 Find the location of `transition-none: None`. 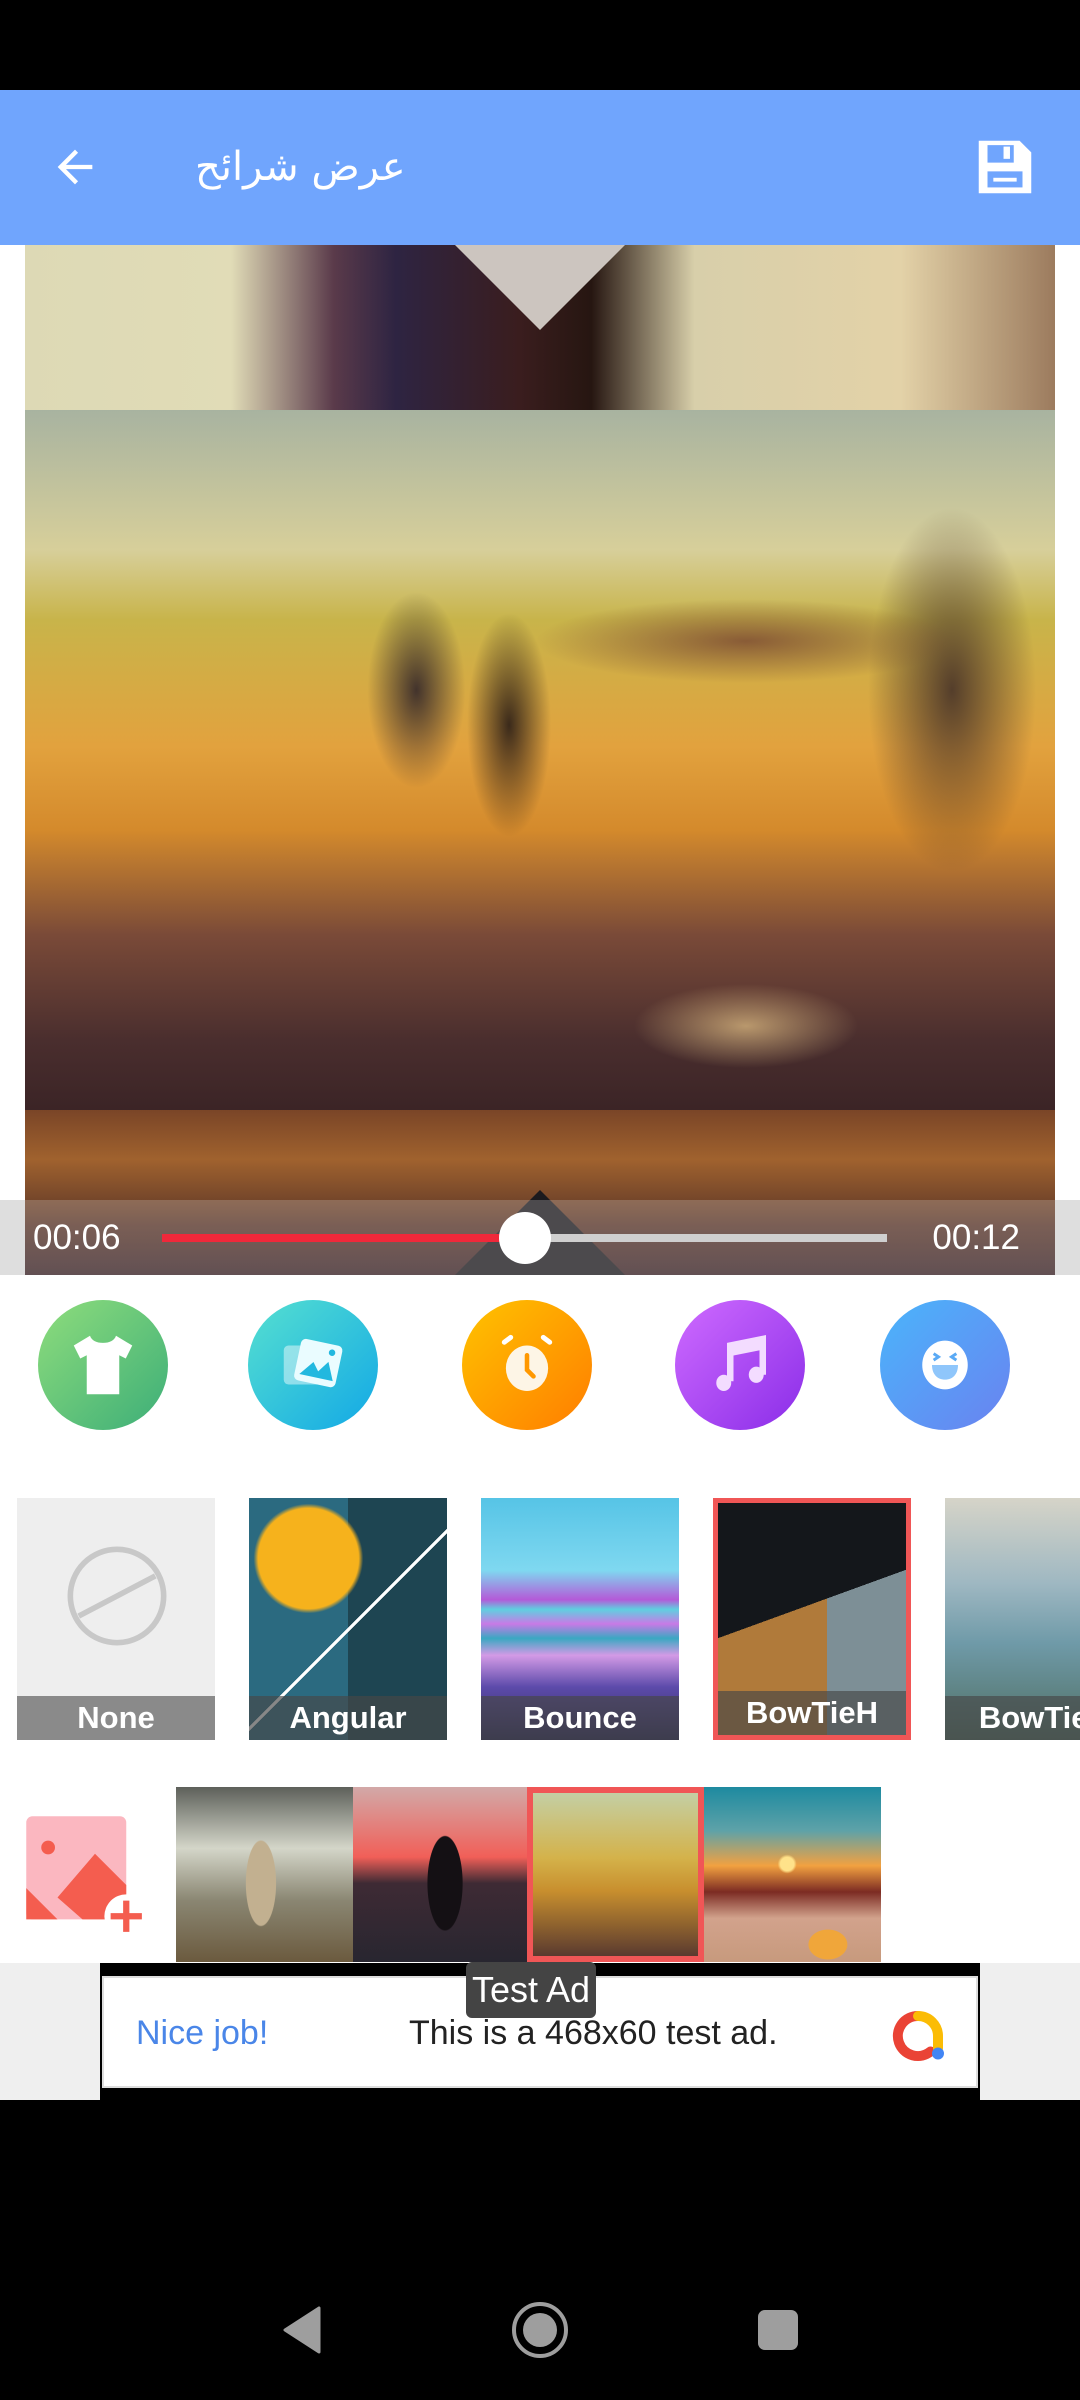

transition-none: None is located at coordinates (116, 1619).